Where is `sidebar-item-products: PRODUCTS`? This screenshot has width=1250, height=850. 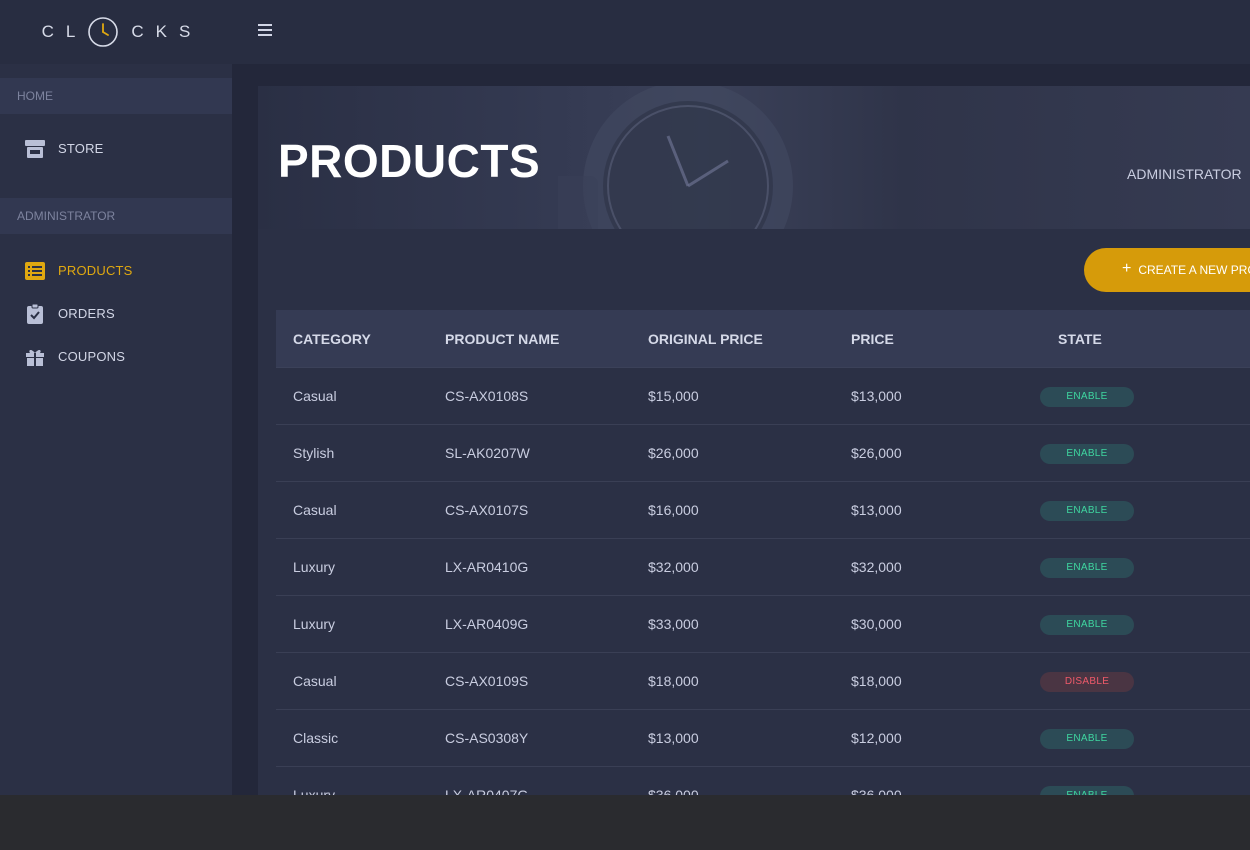
sidebar-item-products: PRODUCTS is located at coordinates (116, 270).